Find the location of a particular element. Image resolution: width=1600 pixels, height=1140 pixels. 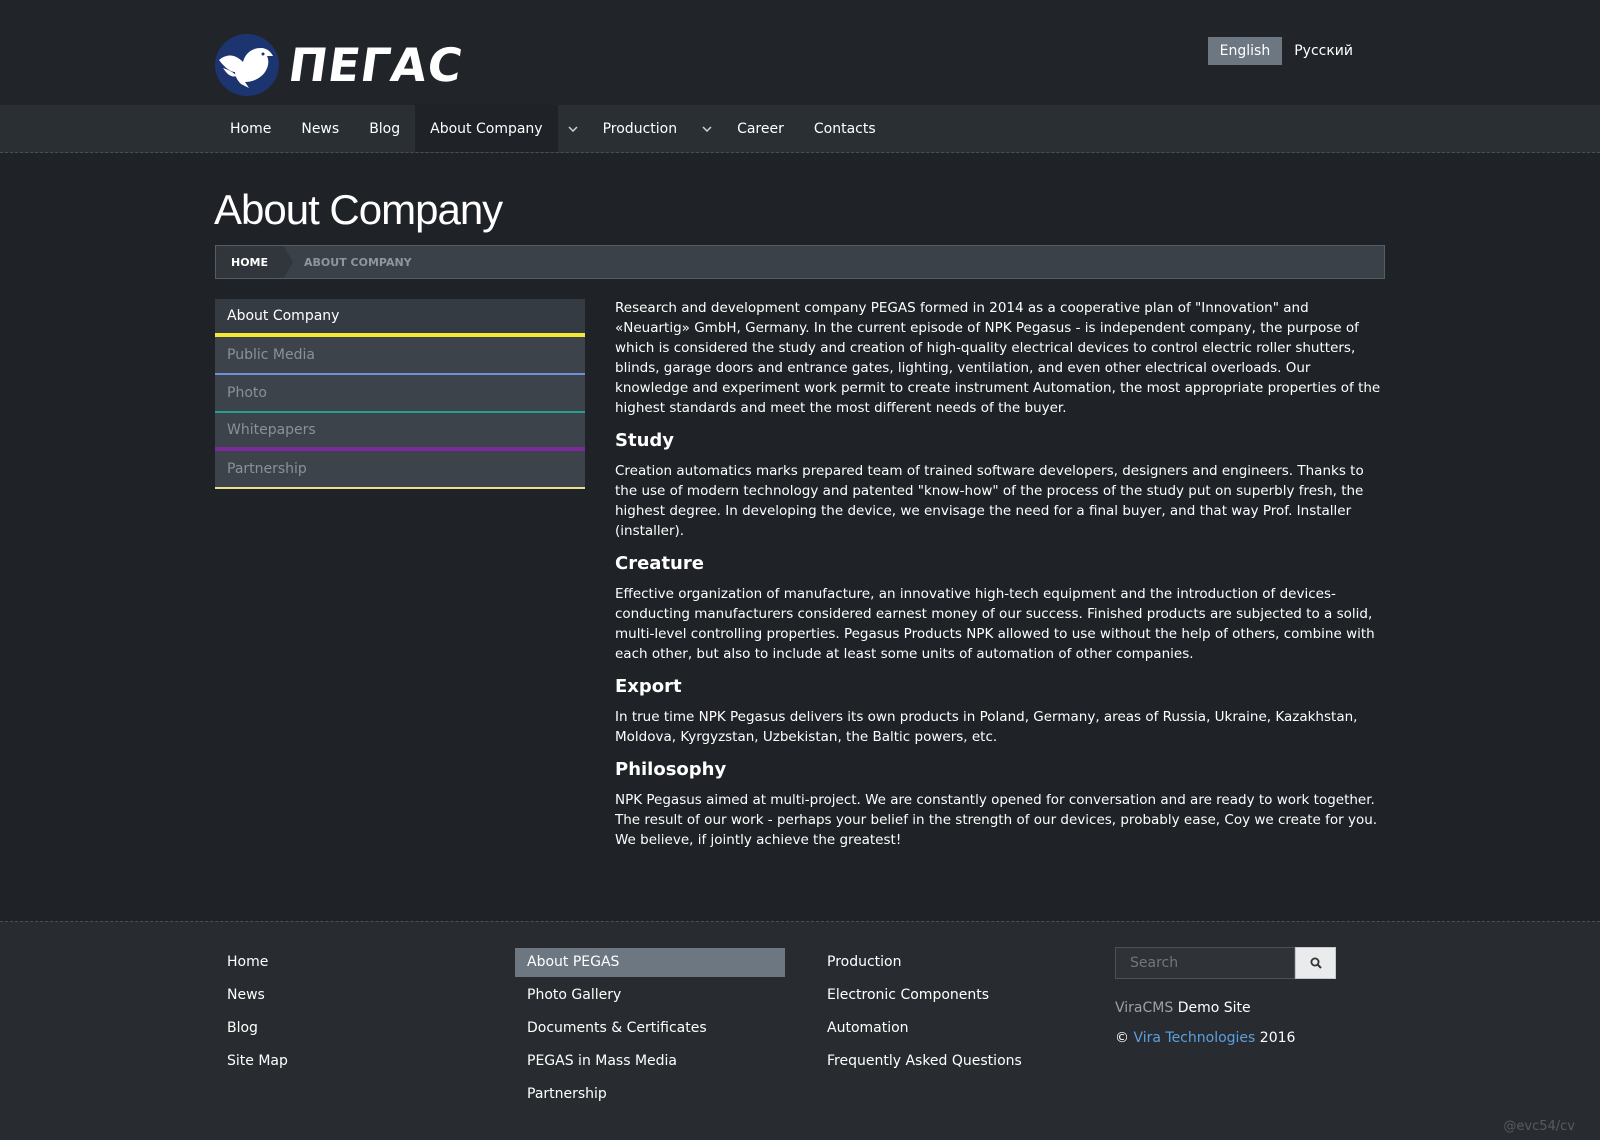

company-link: Vira Technologies is located at coordinates (1194, 1038).